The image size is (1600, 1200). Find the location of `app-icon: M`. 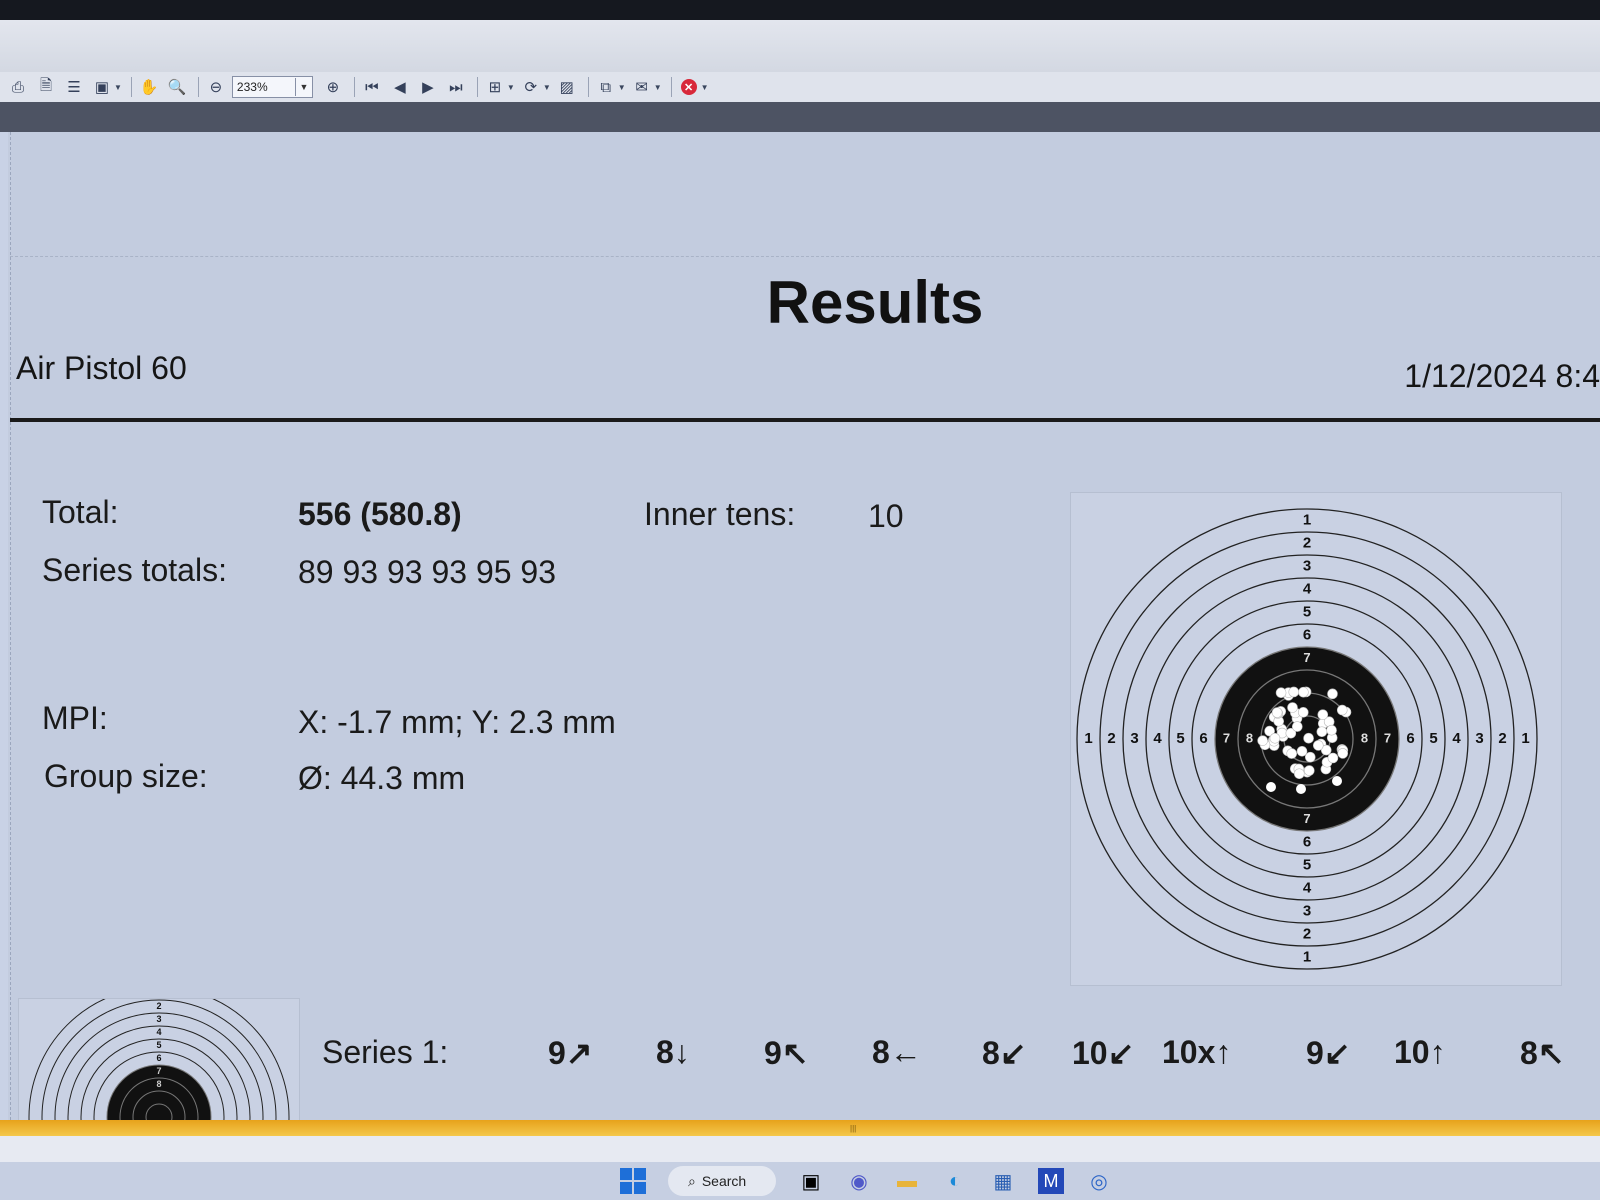

app-icon: M is located at coordinates (1051, 1181).